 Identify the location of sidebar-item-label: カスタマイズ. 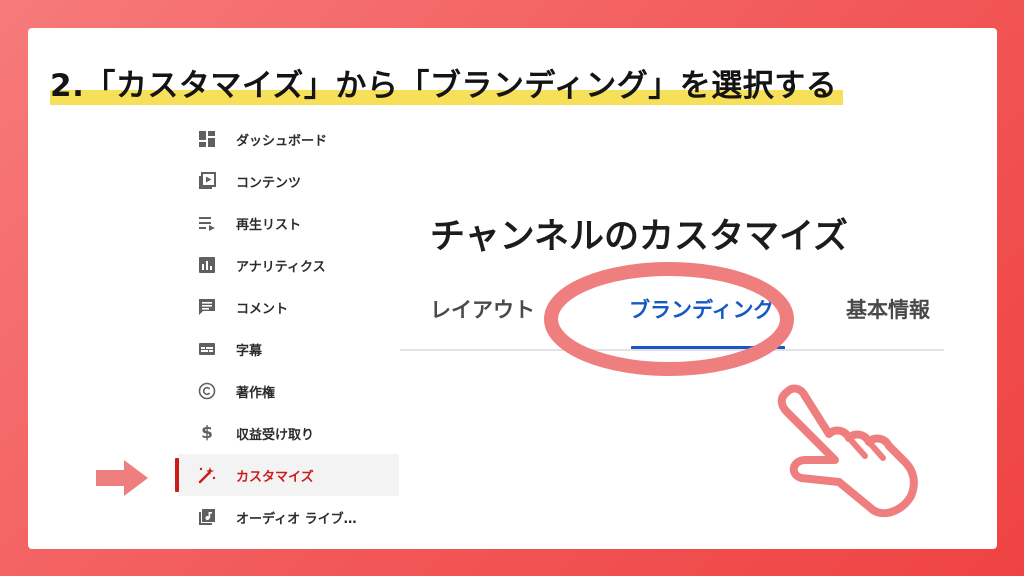
(275, 477).